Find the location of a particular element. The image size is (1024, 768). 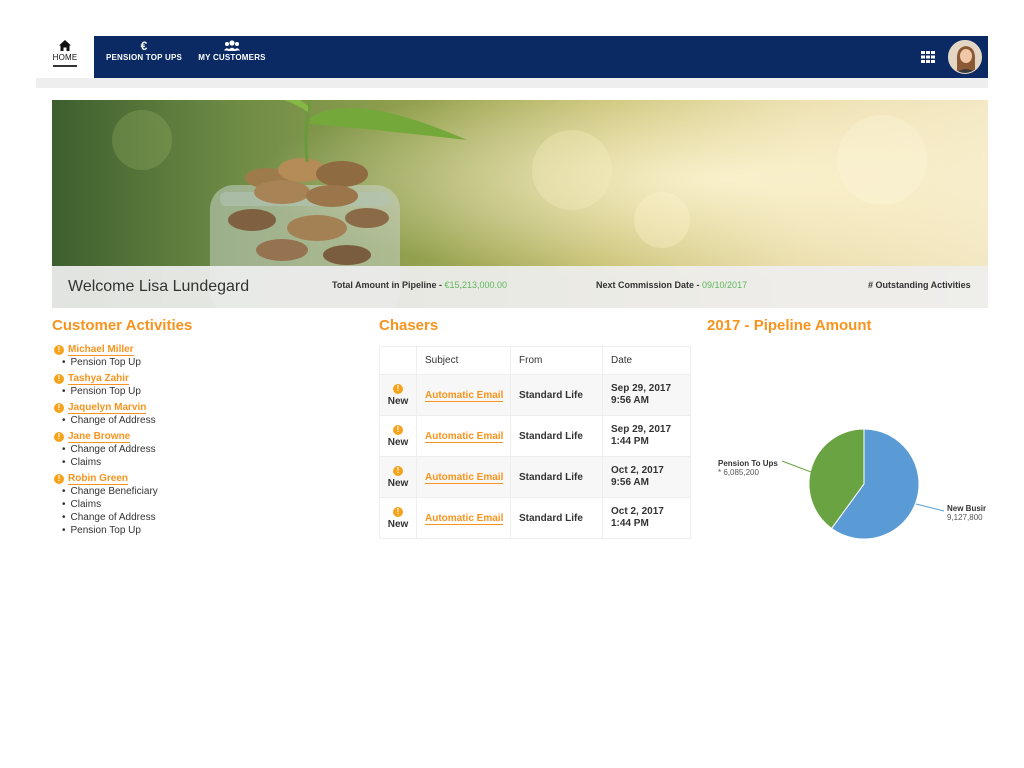

pie-label-pension-name: Pension To Ups is located at coordinates (748, 463).